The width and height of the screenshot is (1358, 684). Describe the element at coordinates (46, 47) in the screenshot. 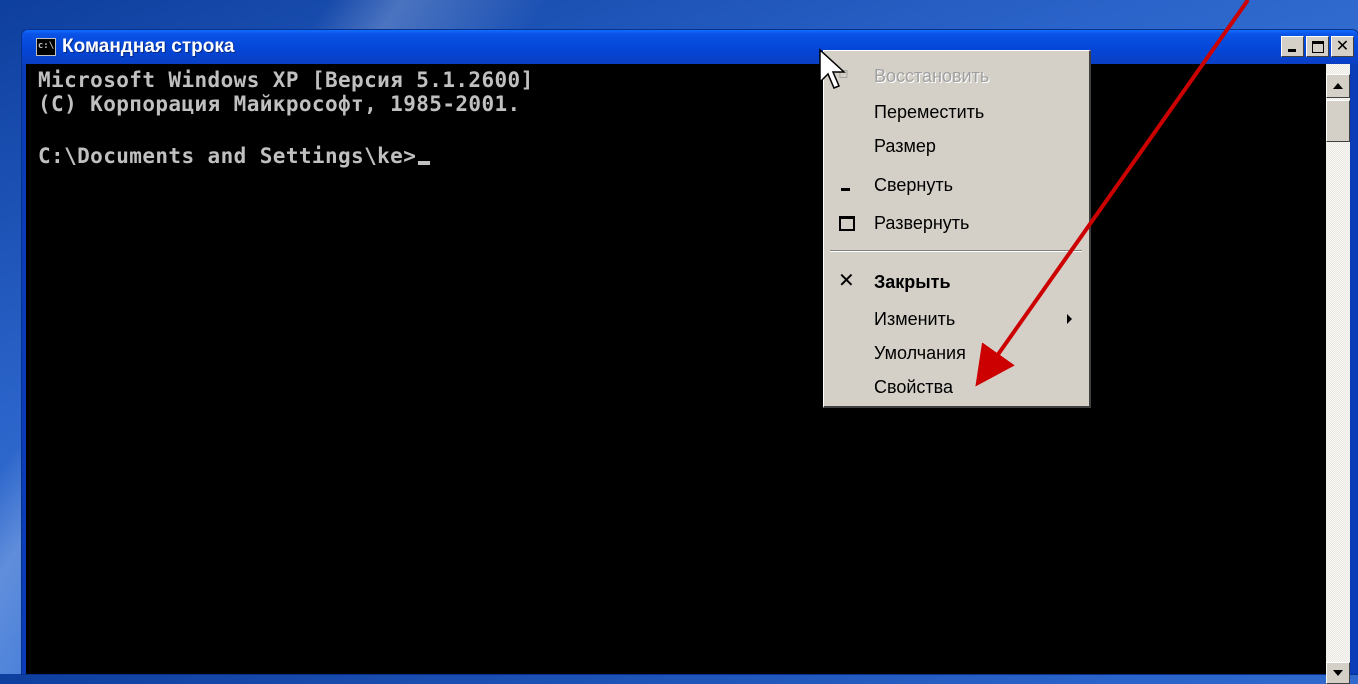

I see `cmd-icon: c:\` at that location.